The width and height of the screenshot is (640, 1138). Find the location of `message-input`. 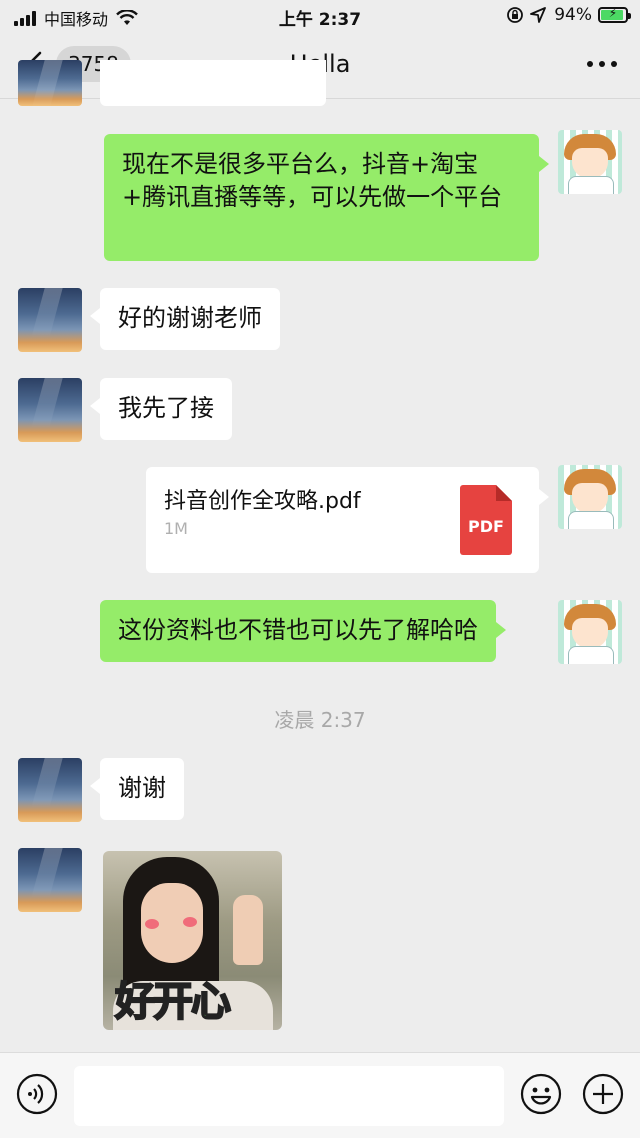

message-input is located at coordinates (289, 1096).